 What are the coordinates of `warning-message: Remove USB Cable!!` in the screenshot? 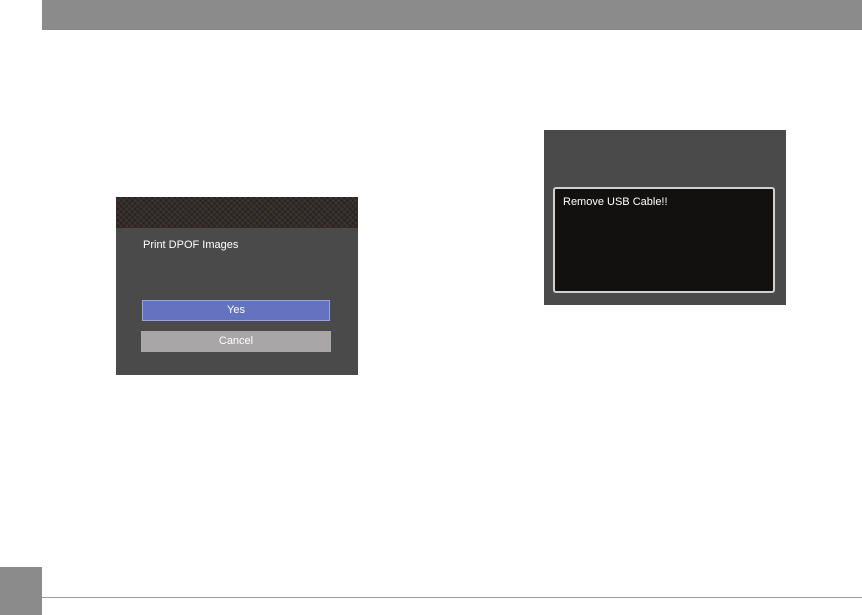 It's located at (615, 202).